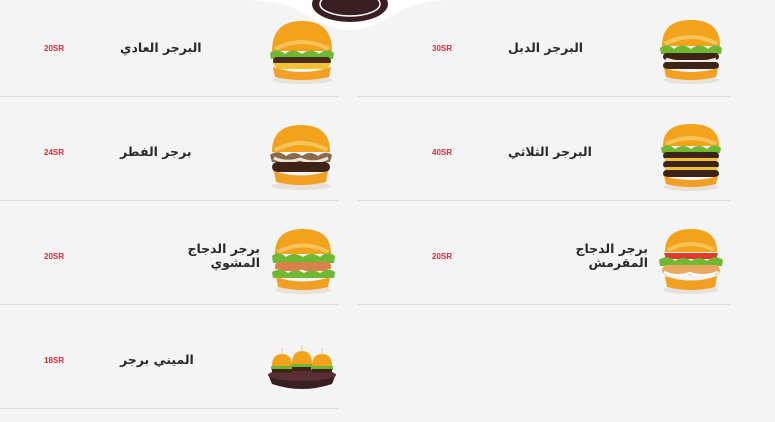 The height and width of the screenshot is (422, 775). I want to click on item-name: برجر الدجاج المقرمش, so click(611, 255).